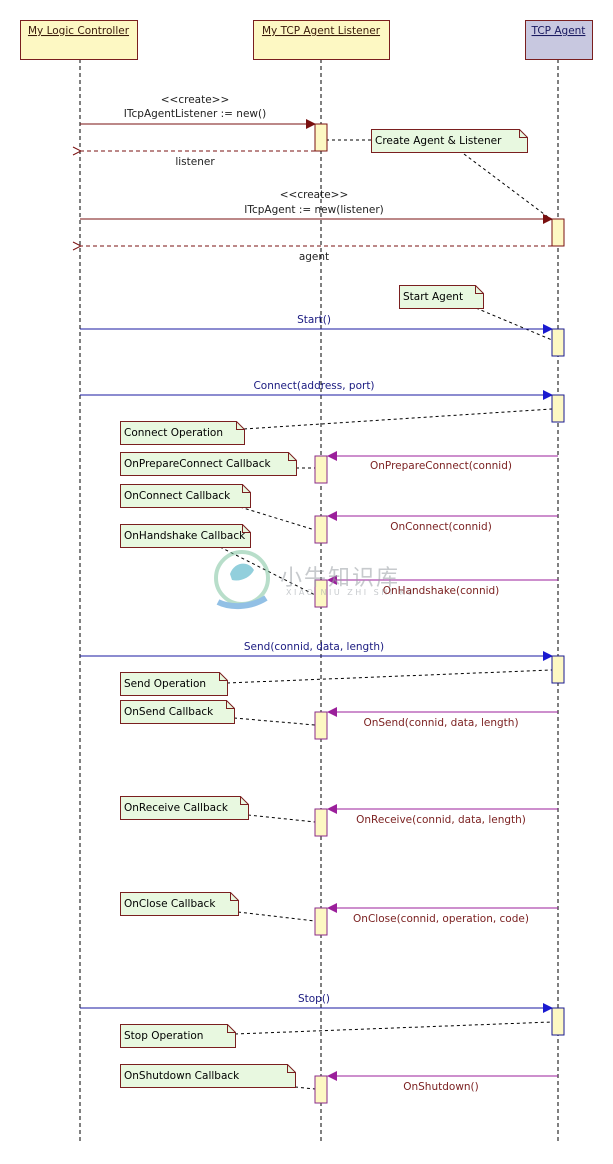 Image resolution: width=613 pixels, height=1164 pixels. I want to click on note-text: OnConnect Callback, so click(177, 496).